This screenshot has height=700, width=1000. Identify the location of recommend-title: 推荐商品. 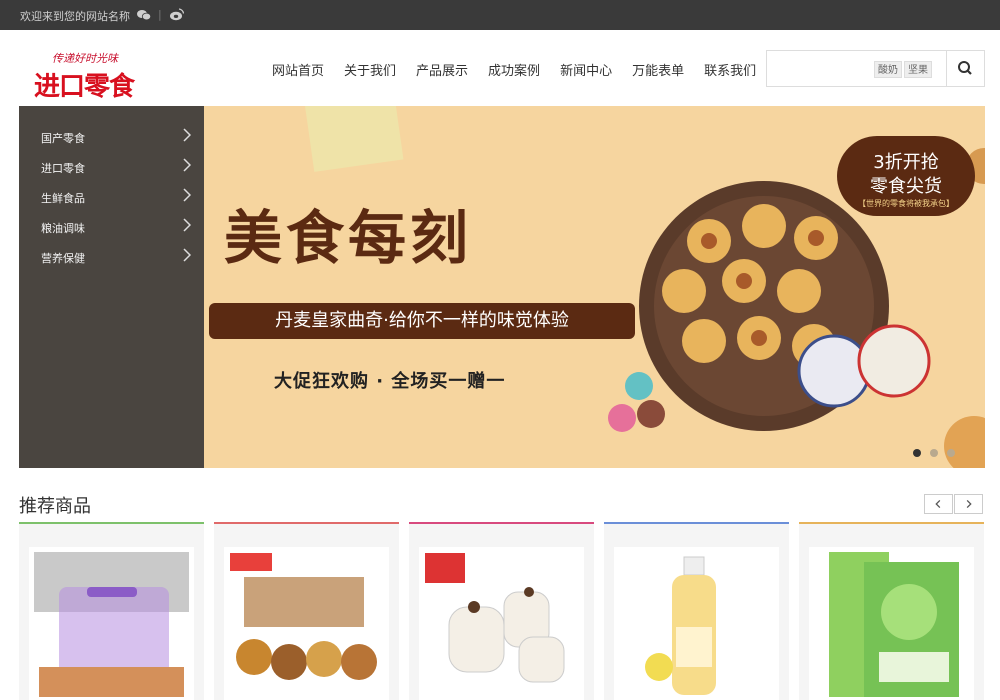
(55, 506).